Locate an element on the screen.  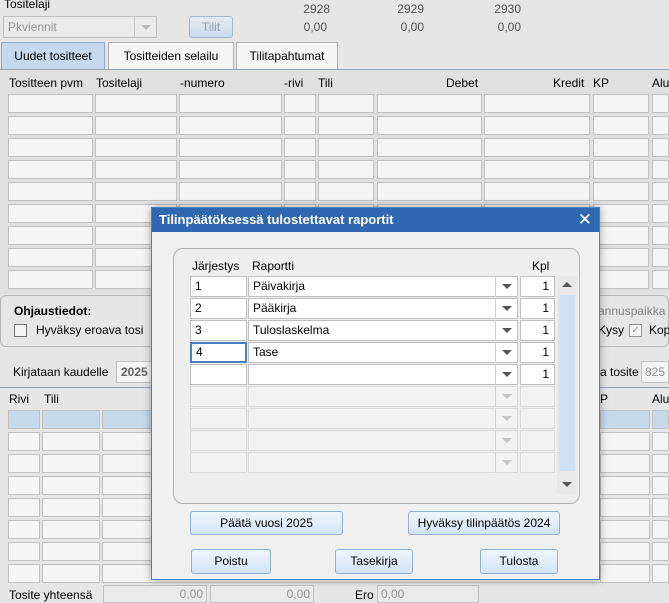
jarjestys-field: 2 is located at coordinates (218, 308).